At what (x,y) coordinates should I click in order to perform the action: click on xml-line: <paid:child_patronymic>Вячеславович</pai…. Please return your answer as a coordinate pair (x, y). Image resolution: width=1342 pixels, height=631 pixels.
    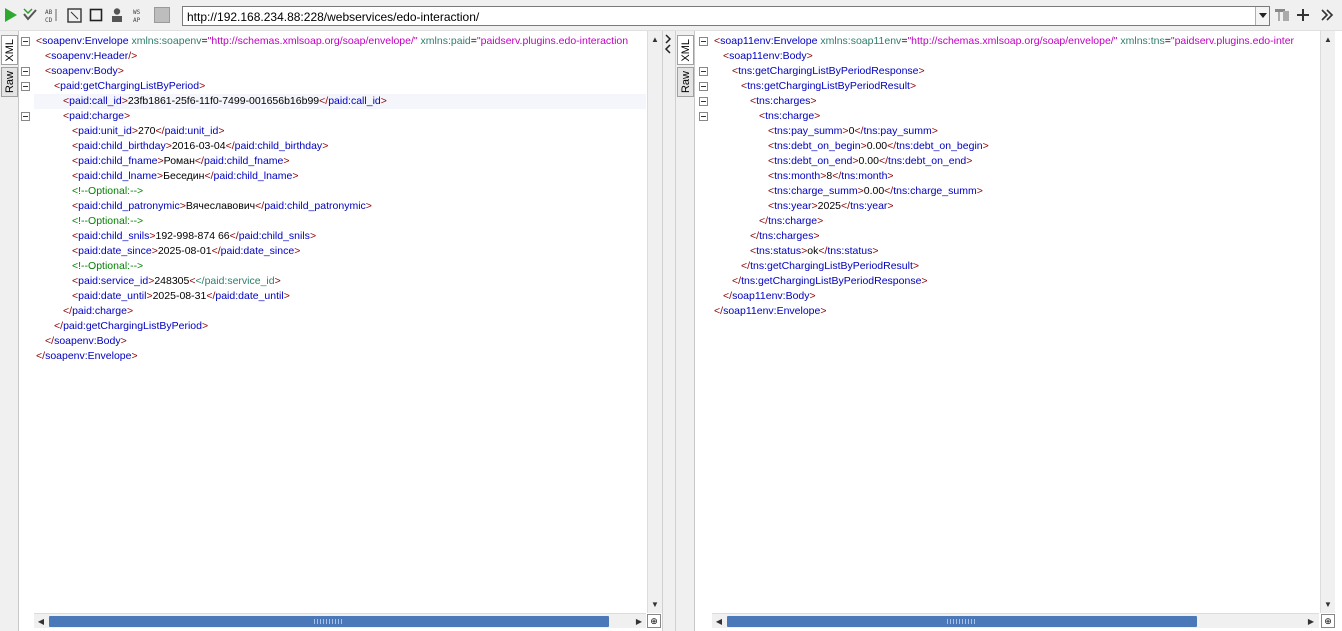
    Looking at the image, I should click on (203, 206).